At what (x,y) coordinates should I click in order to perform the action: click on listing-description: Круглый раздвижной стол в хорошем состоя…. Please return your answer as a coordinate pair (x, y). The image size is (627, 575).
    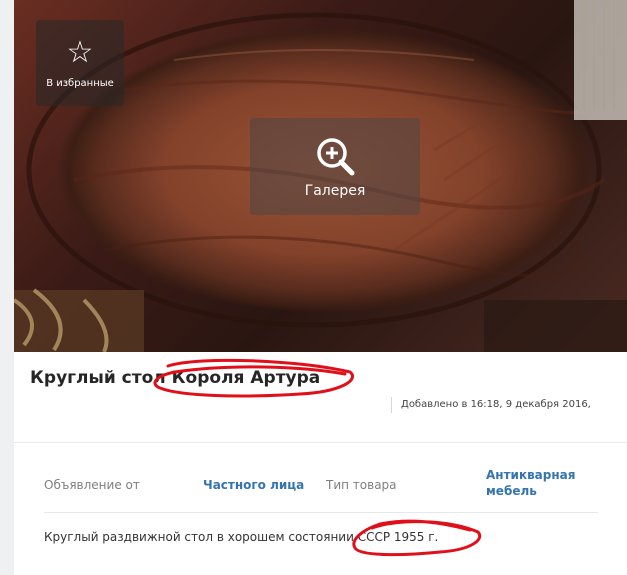
    Looking at the image, I should click on (241, 537).